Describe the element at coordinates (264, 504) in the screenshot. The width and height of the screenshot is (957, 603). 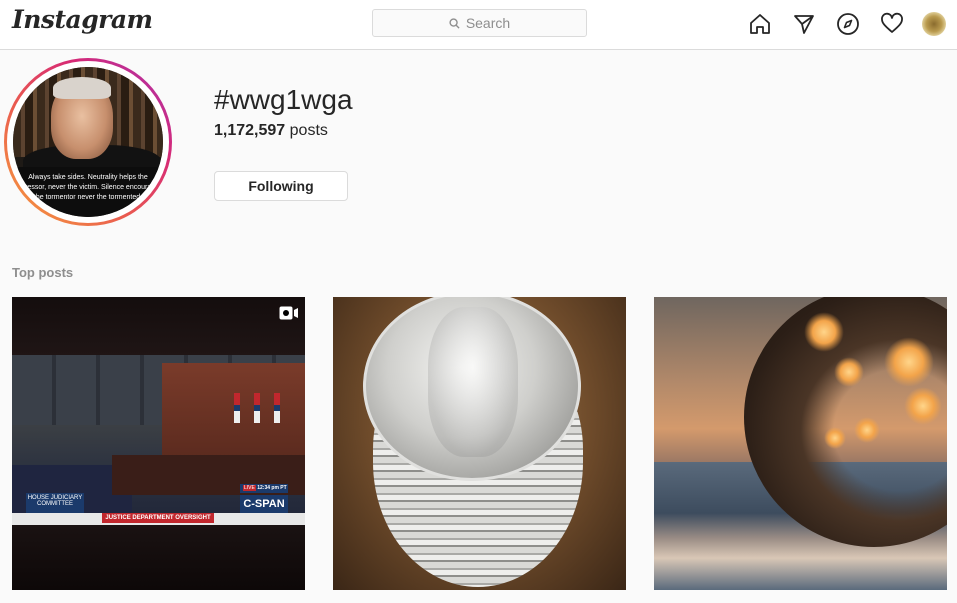
I see `network-logo: C-SPAN` at that location.